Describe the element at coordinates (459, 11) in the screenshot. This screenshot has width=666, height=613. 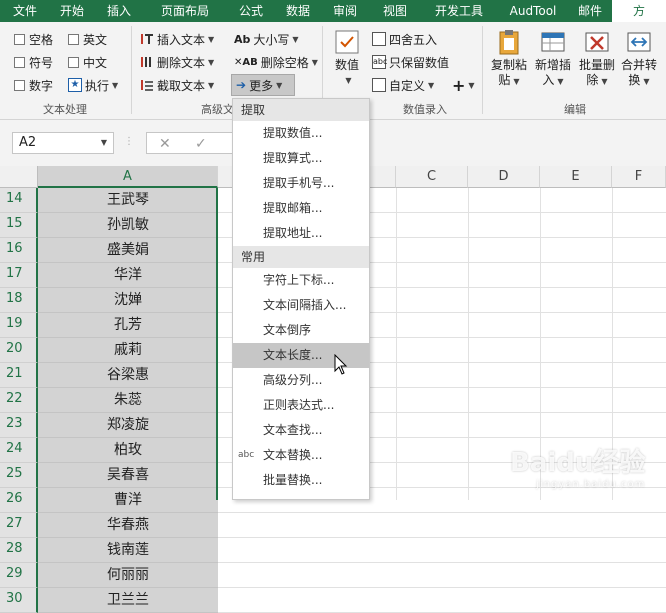
I see `tab-developer: 开发工具` at that location.